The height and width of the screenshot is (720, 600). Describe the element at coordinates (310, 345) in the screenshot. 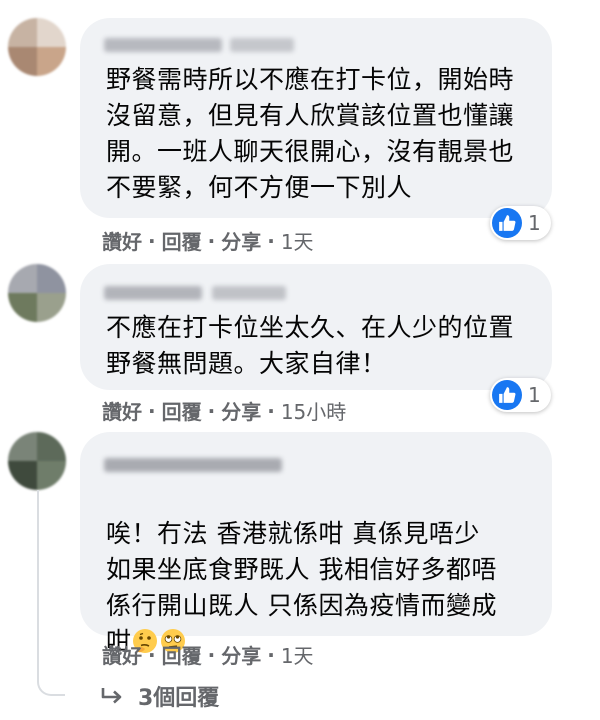

I see `comment-text: 不應在打卡位坐太久、在人少的位置 野餐無問題。大家自律！` at that location.